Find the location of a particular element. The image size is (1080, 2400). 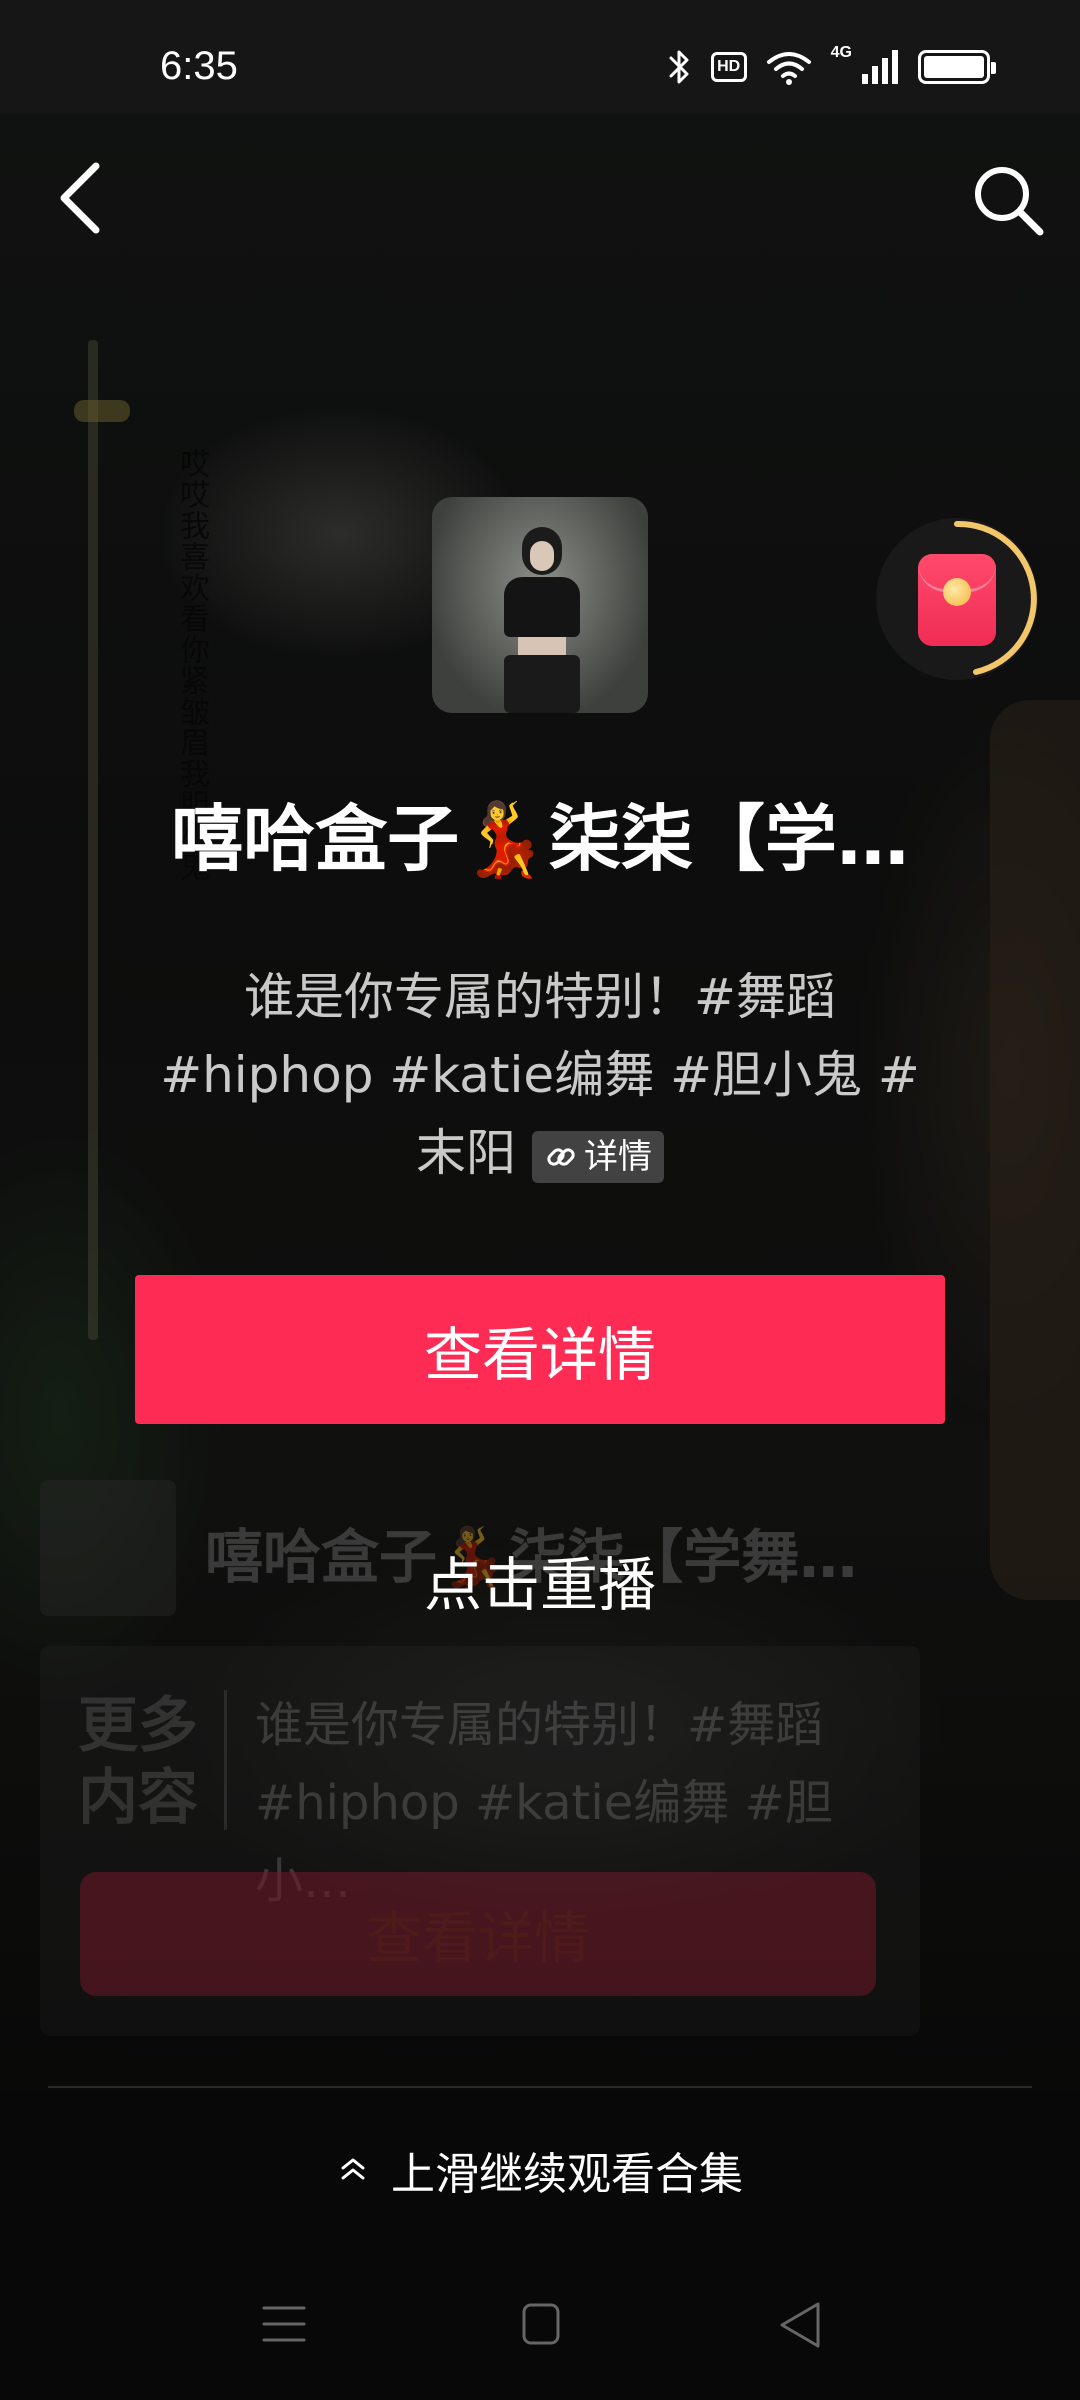

system-navigation-bar is located at coordinates (540, 2325).